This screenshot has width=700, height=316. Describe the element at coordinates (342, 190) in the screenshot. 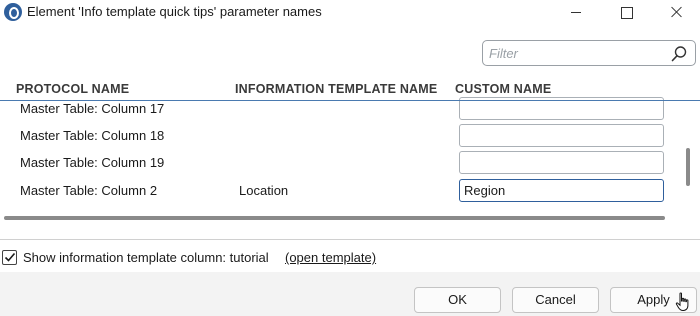

I see `table-row: Master Table: Column 2 Location` at that location.